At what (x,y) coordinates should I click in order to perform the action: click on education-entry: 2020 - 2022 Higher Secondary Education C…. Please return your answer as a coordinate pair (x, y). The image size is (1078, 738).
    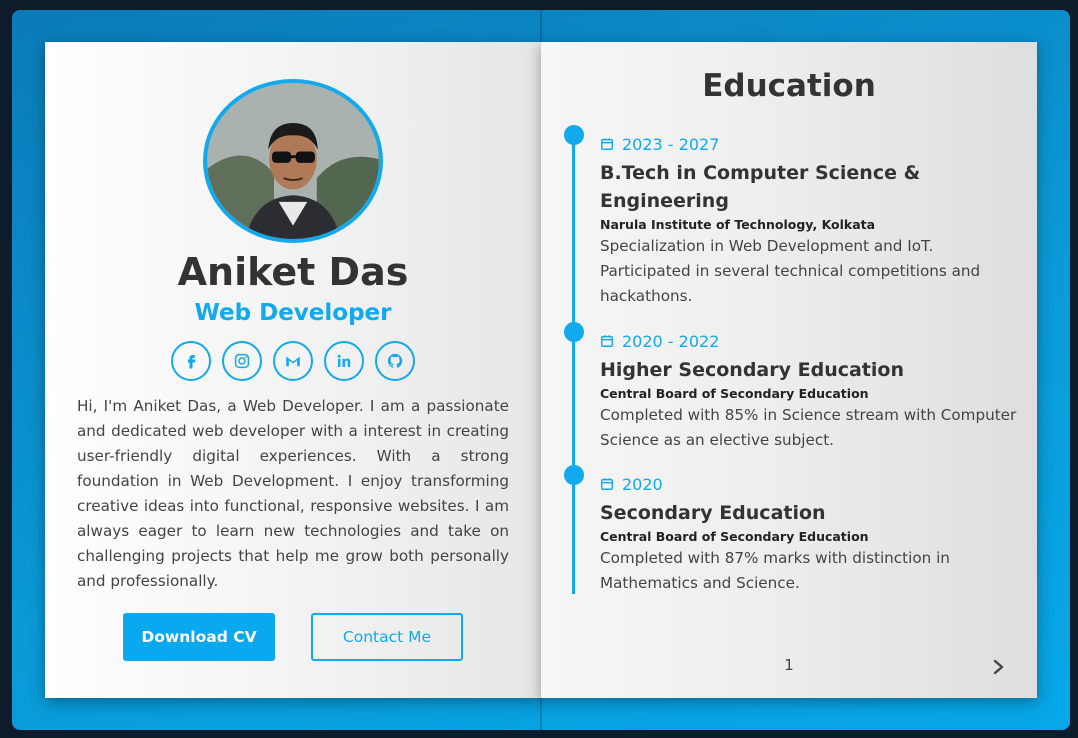
    Looking at the image, I should click on (792, 387).